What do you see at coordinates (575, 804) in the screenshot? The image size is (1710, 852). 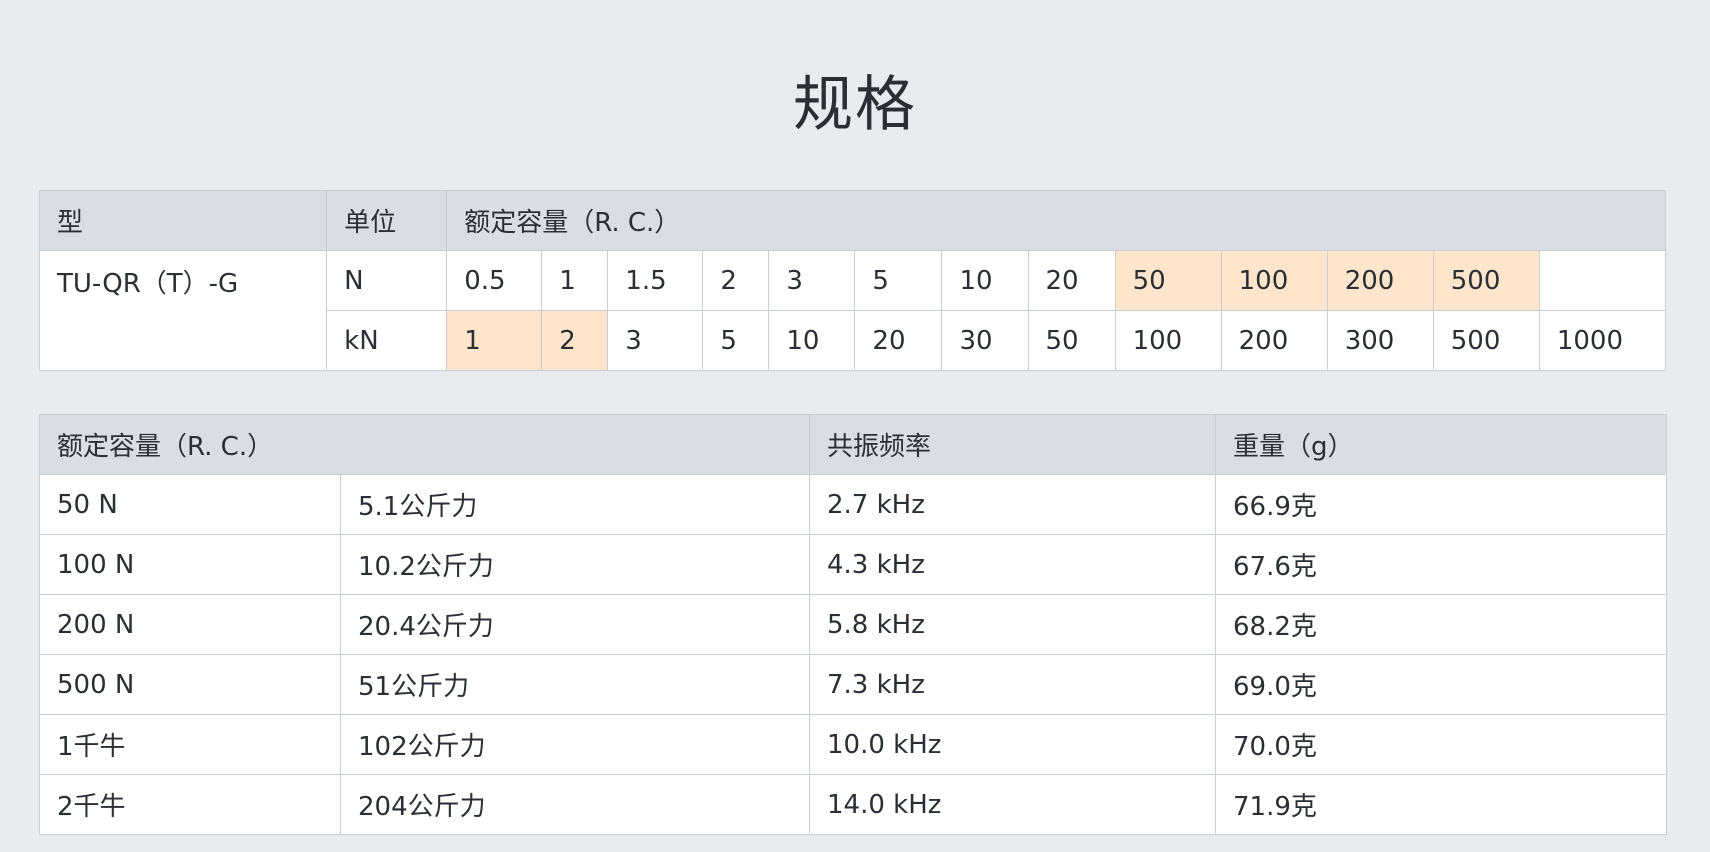 I see `detail-kgf-cell: 204公斤力` at bounding box center [575, 804].